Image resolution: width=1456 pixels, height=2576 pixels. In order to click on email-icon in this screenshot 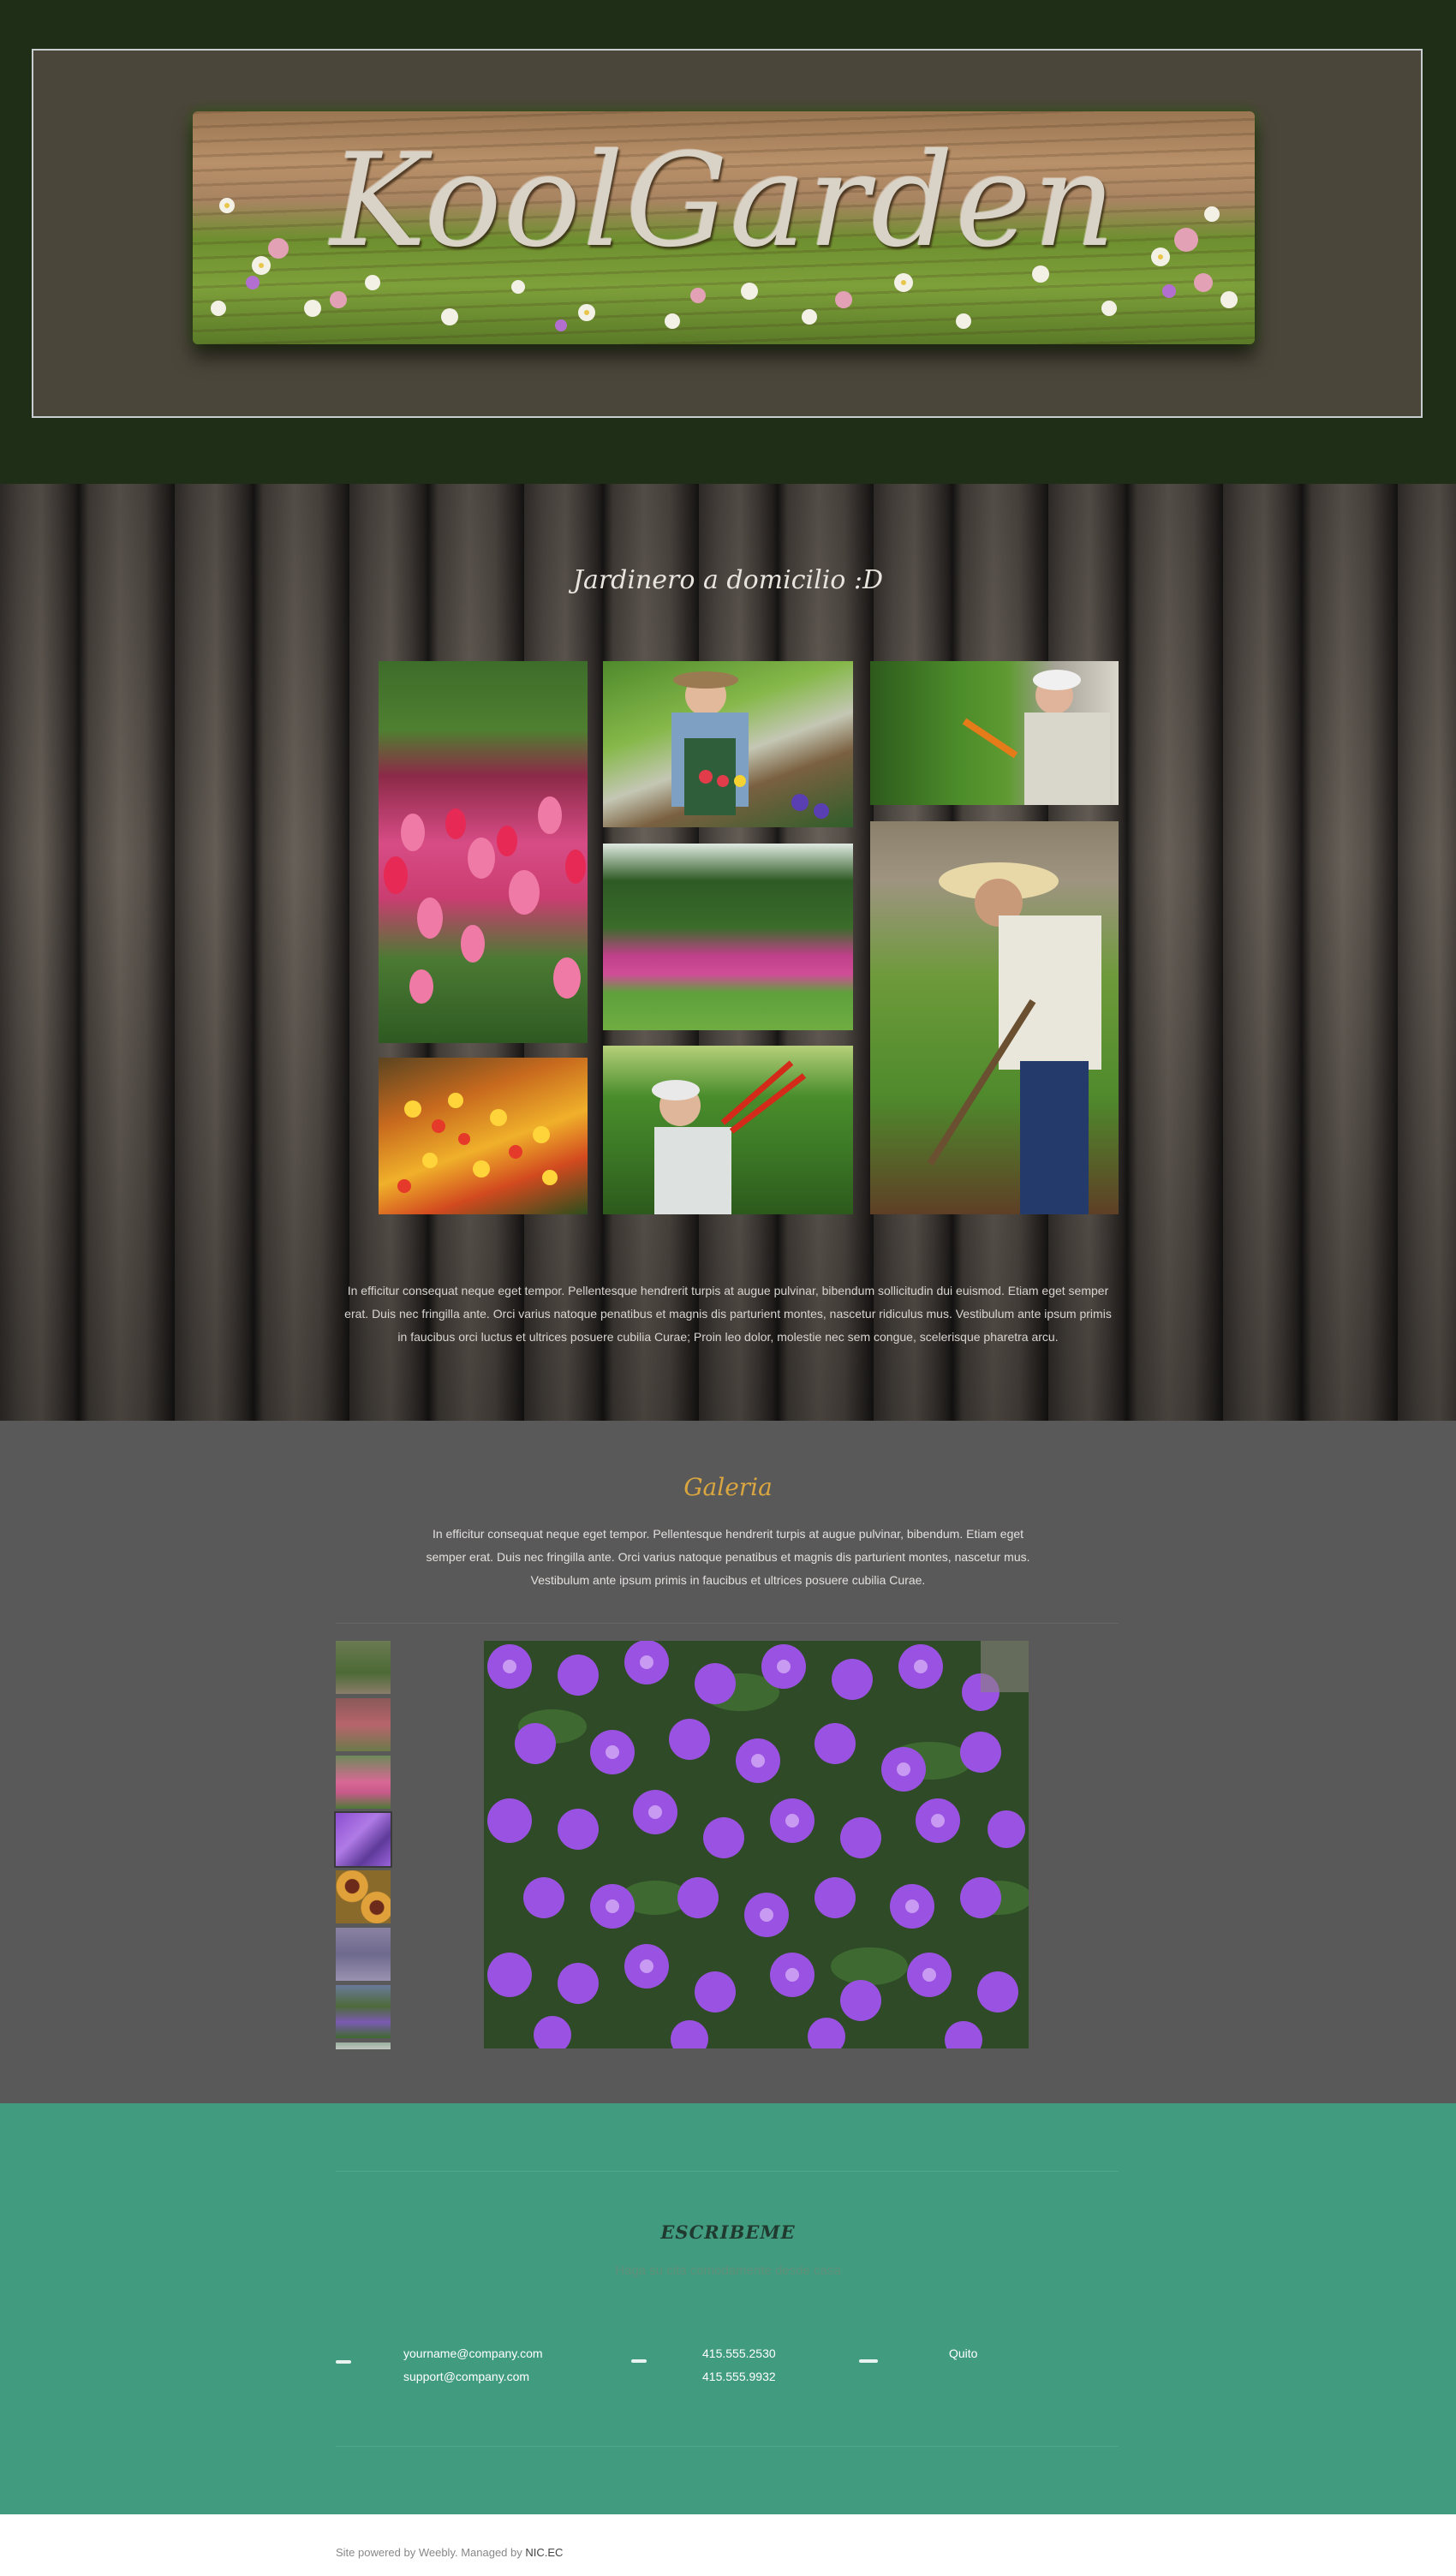, I will do `click(343, 2362)`.